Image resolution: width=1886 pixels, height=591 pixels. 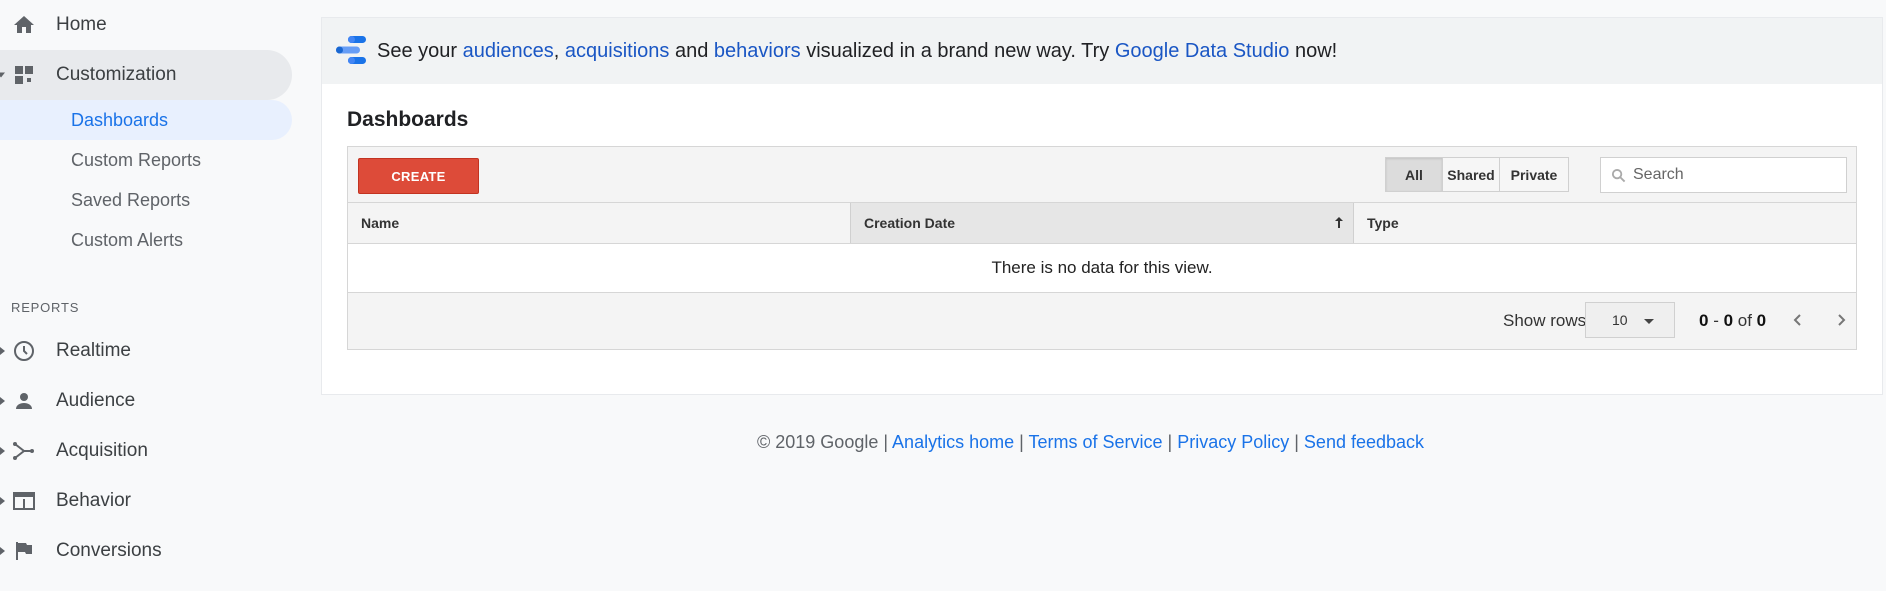 I want to click on nav-conversions-label: Conversions, so click(x=109, y=550).